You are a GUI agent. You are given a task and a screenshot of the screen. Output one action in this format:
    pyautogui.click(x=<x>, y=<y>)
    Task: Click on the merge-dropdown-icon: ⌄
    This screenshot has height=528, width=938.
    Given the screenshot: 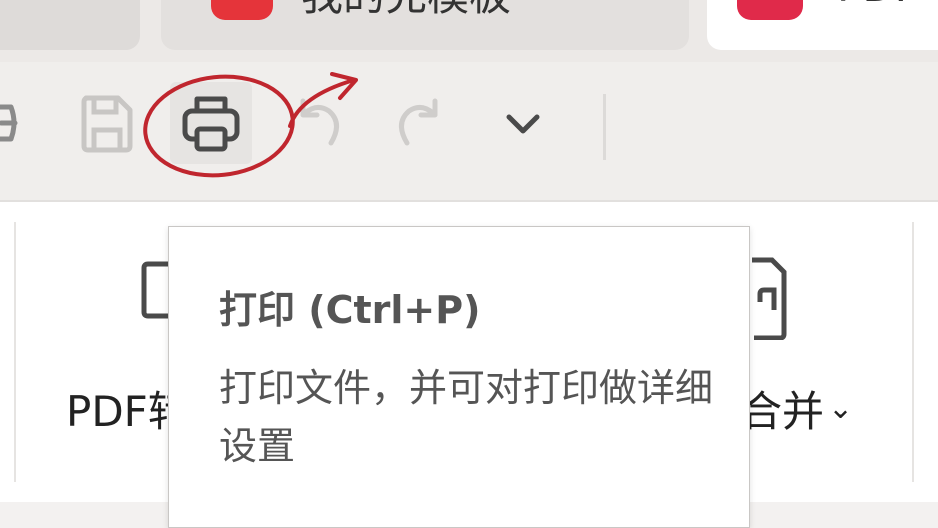 What is the action you would take?
    pyautogui.click(x=841, y=408)
    